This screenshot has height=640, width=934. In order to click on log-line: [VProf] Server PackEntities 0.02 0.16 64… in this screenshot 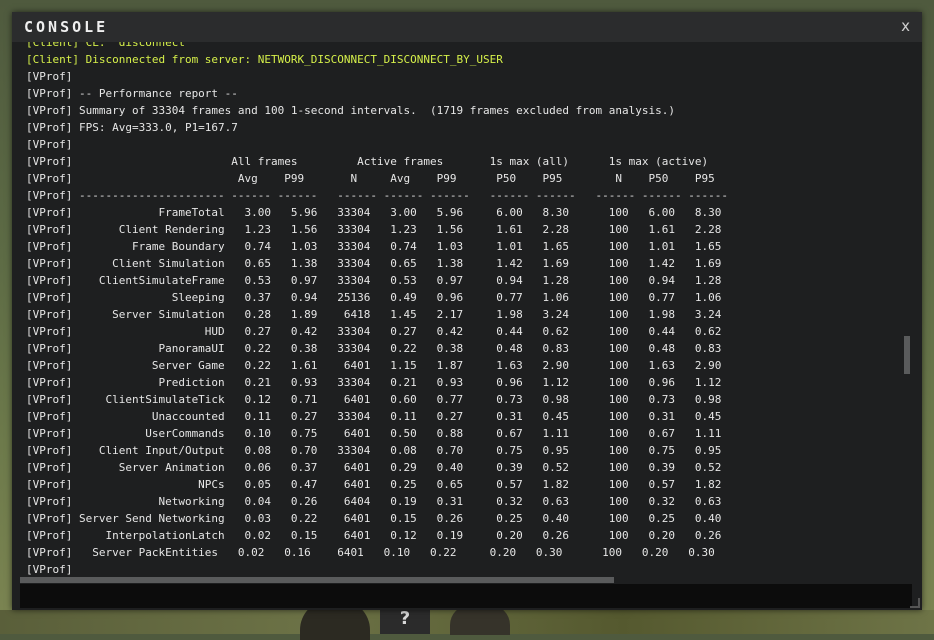, I will do `click(370, 552)`.